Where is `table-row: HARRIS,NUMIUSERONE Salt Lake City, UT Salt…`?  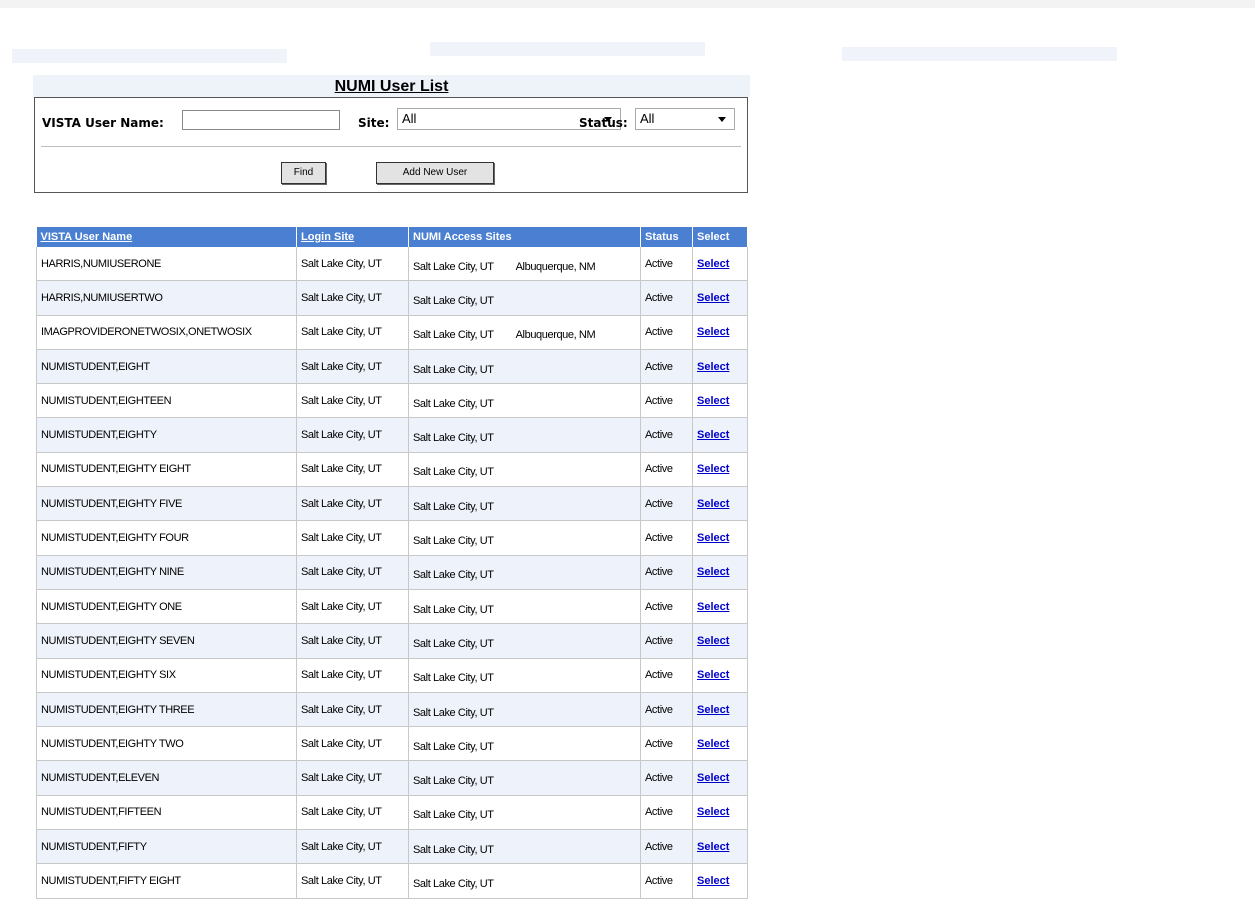
table-row: HARRIS,NUMIUSERONE Salt Lake City, UT Salt… is located at coordinates (392, 264).